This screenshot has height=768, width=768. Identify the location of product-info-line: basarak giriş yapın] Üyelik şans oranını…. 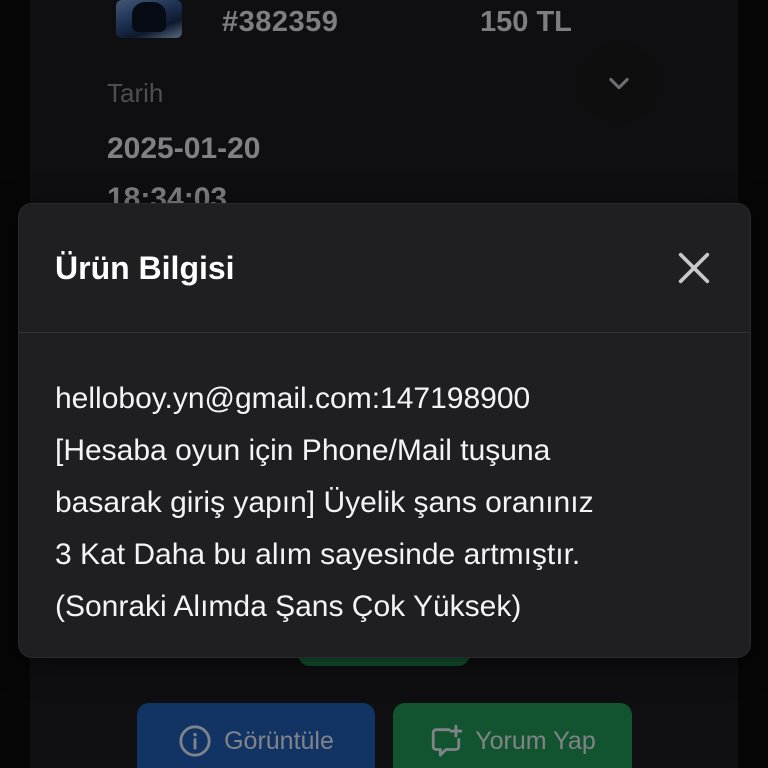
(324, 502).